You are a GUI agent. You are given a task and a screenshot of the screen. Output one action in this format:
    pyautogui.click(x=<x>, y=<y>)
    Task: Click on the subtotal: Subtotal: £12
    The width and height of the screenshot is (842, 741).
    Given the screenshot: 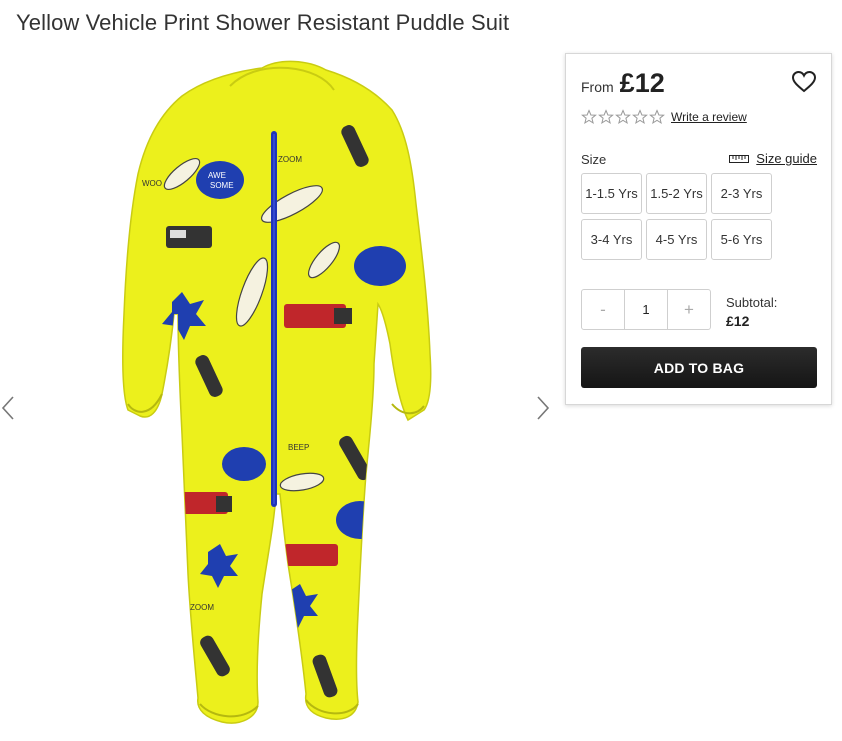 What is the action you would take?
    pyautogui.click(x=751, y=312)
    